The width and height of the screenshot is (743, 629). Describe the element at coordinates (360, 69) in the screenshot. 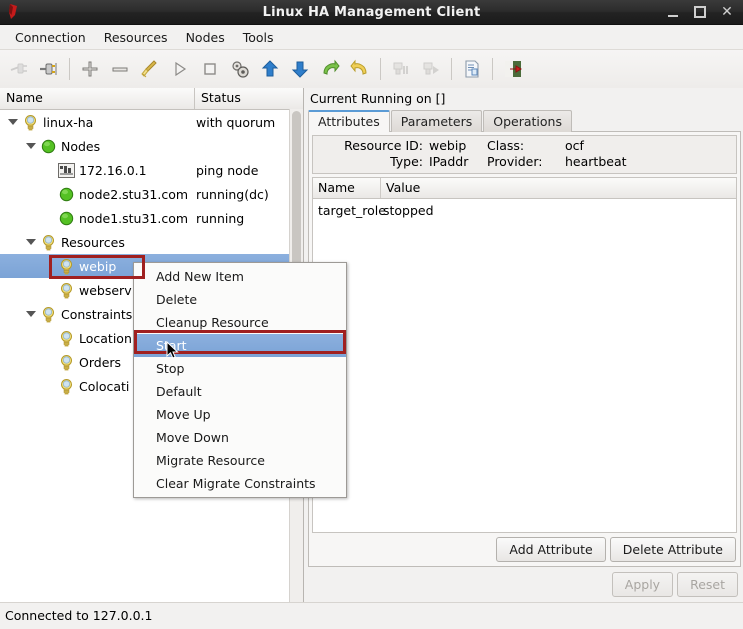

I see `clear-migrate-constraints-icon` at that location.